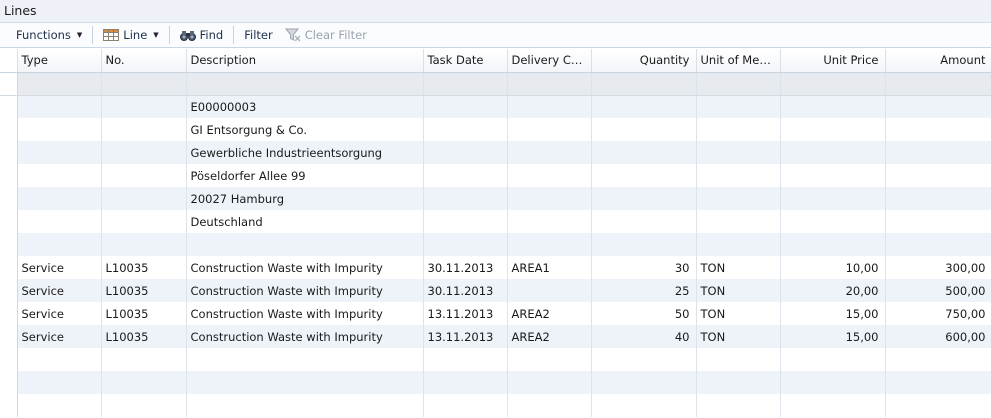 The width and height of the screenshot is (991, 418). Describe the element at coordinates (465, 267) in the screenshot. I see `cell-task-date: 30.11.2013` at that location.